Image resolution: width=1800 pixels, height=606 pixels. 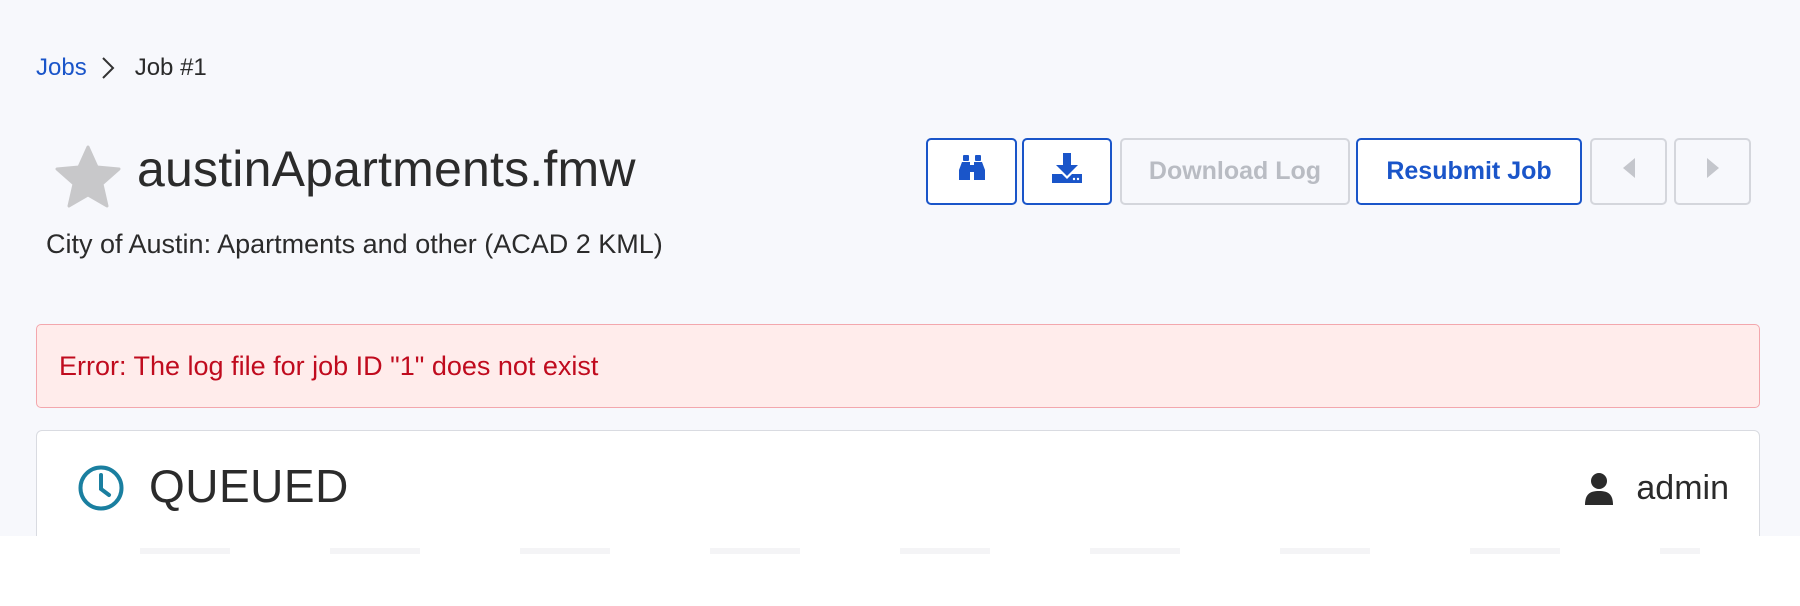 What do you see at coordinates (900, 571) in the screenshot?
I see `bottom-fade-overlay` at bounding box center [900, 571].